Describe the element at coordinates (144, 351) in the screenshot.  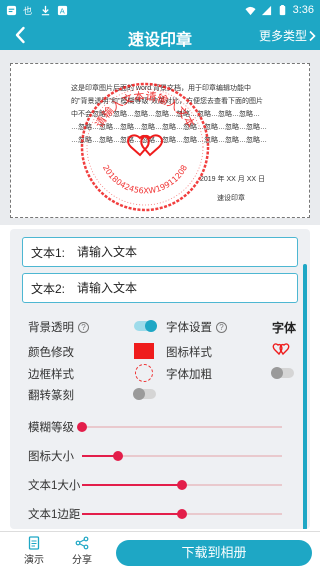
I see `color-swatch` at that location.